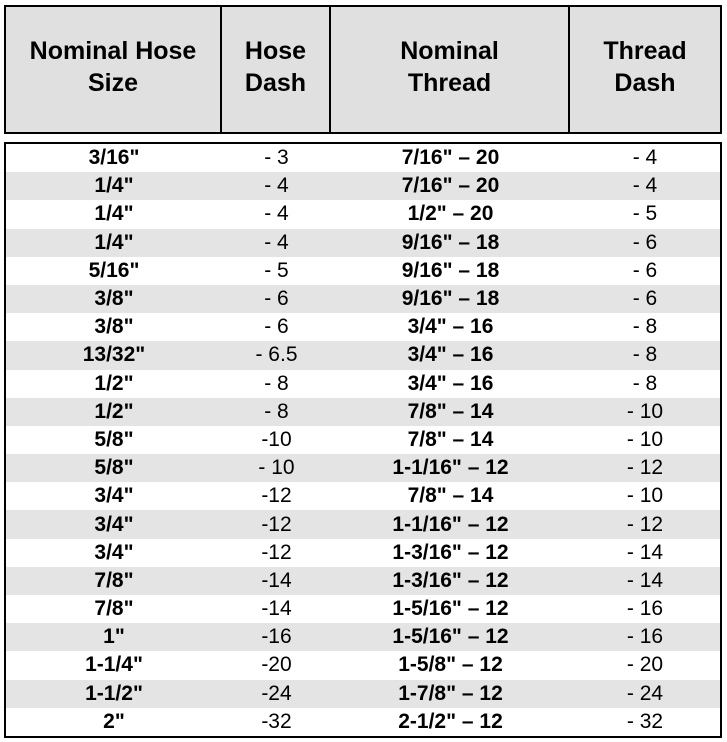 The image size is (727, 742). Describe the element at coordinates (114, 270) in the screenshot. I see `hose-size-cell: 5/16"` at that location.